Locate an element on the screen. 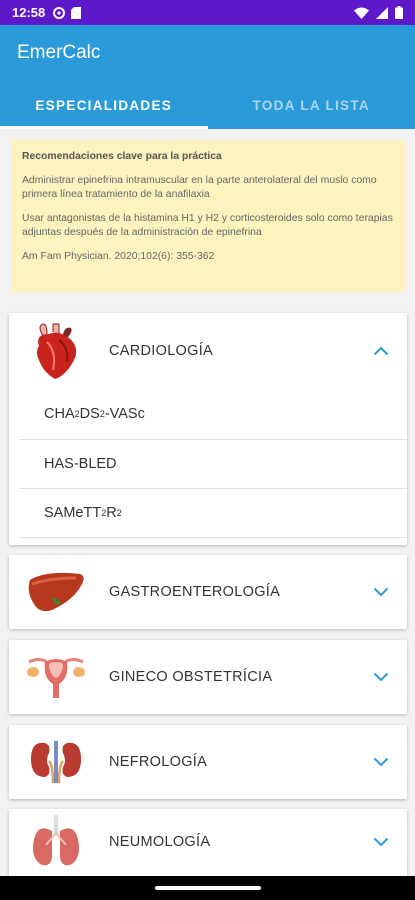 The image size is (415, 900). heart-icon is located at coordinates (56, 351).